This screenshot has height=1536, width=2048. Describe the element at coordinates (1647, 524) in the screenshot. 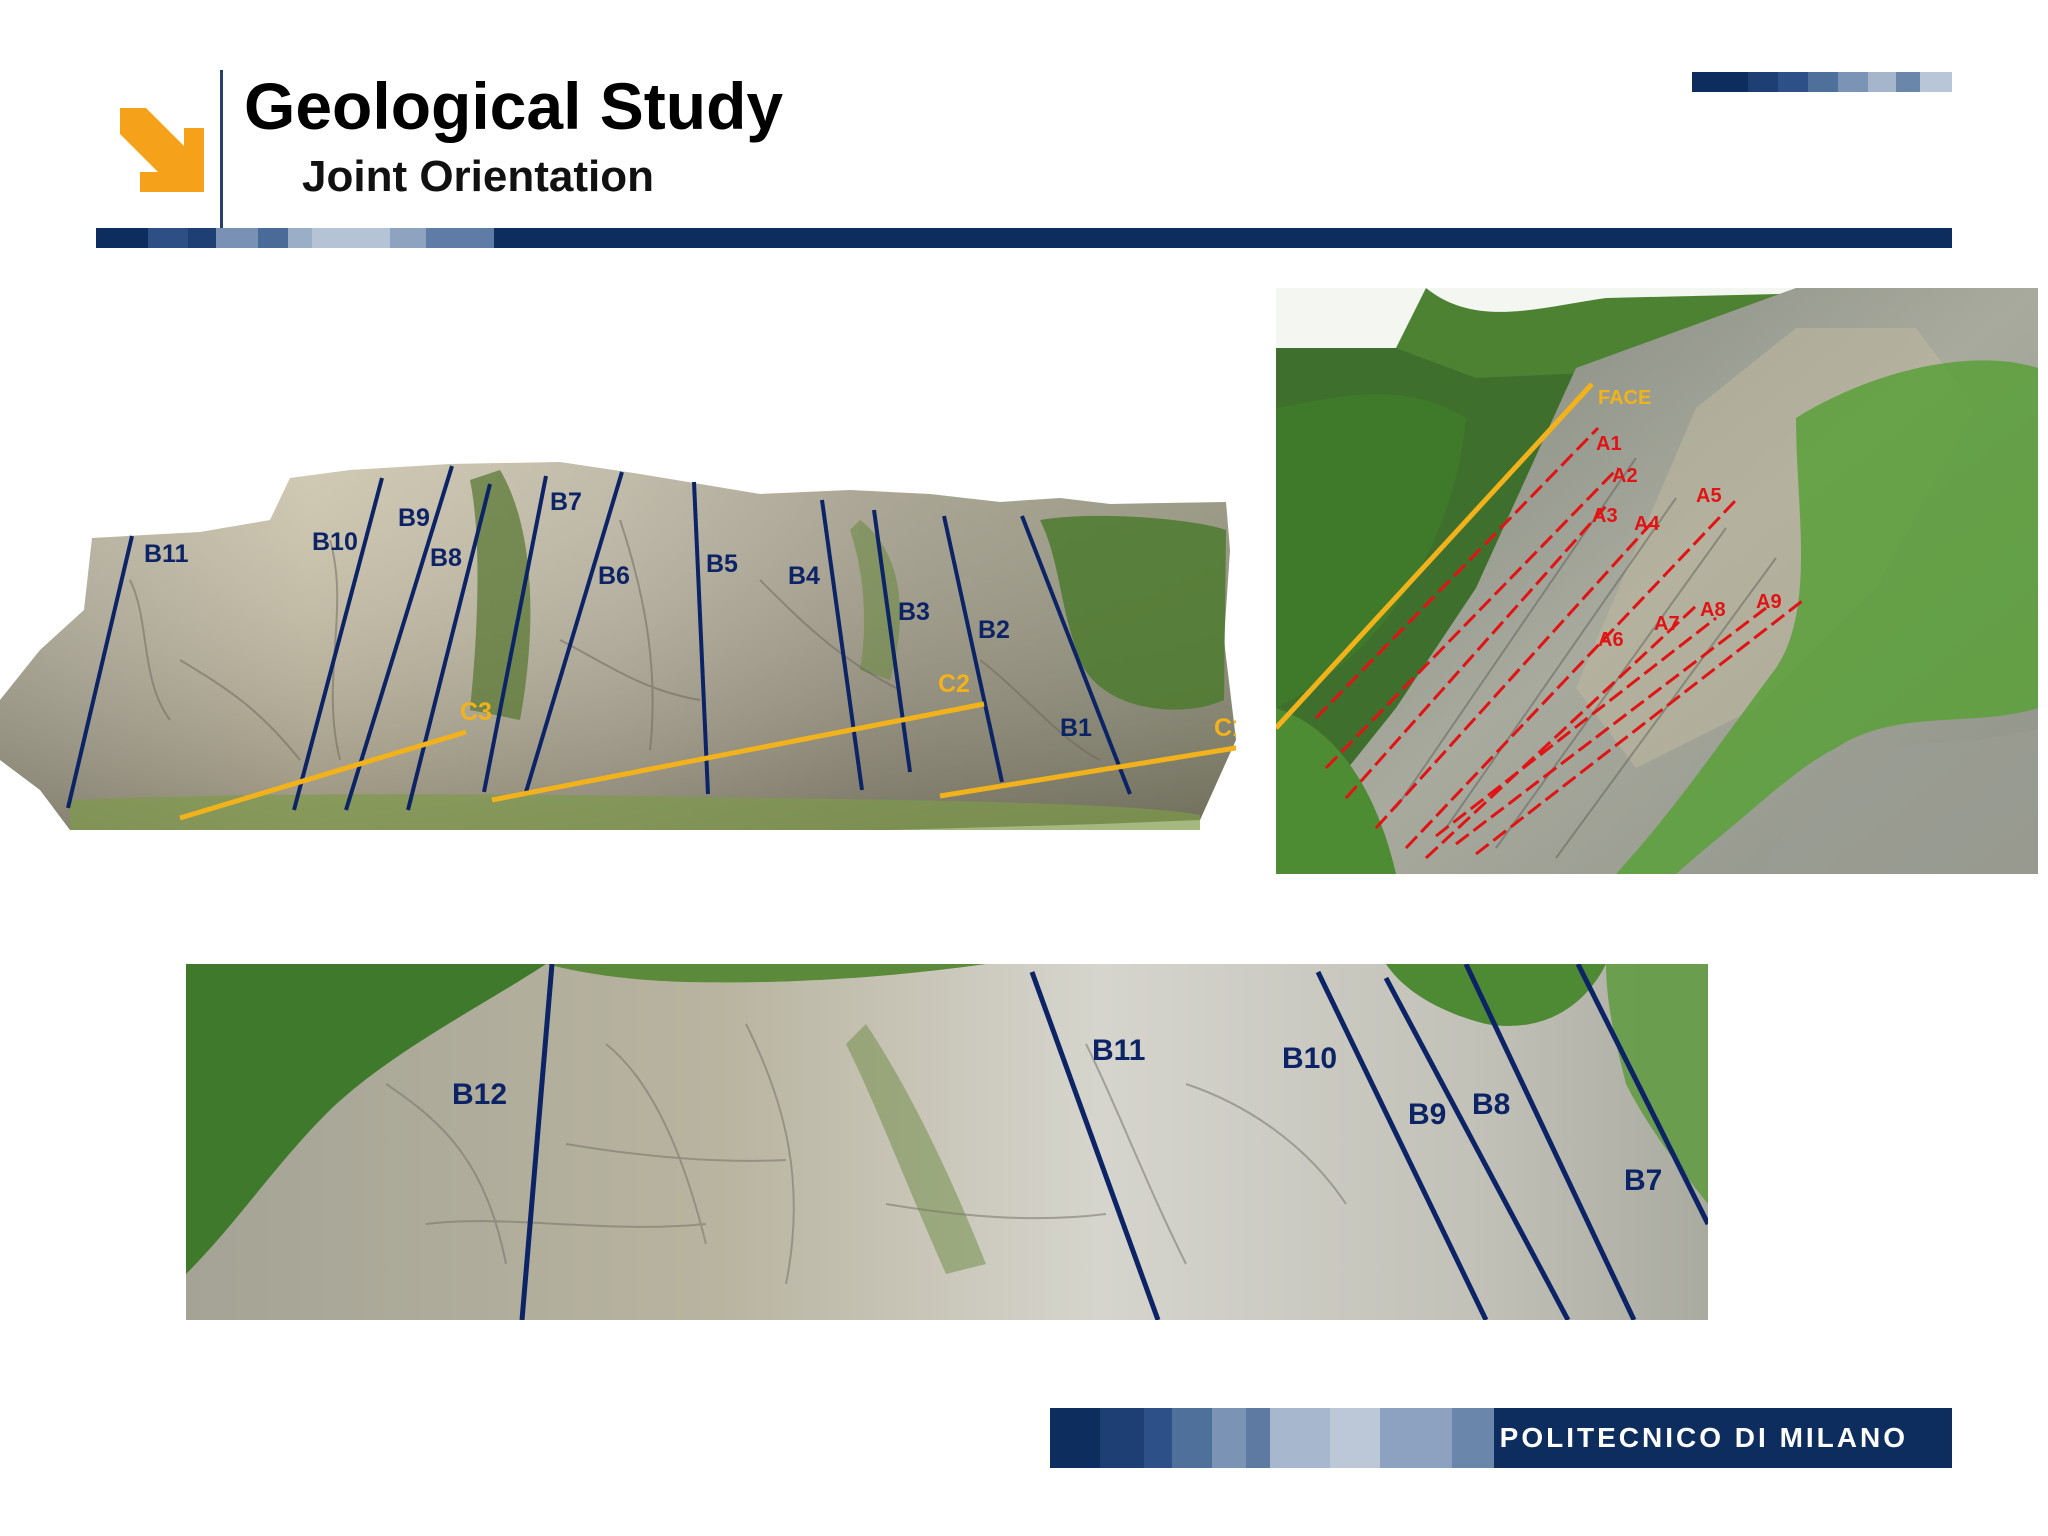

I see `joint-label: A4` at that location.